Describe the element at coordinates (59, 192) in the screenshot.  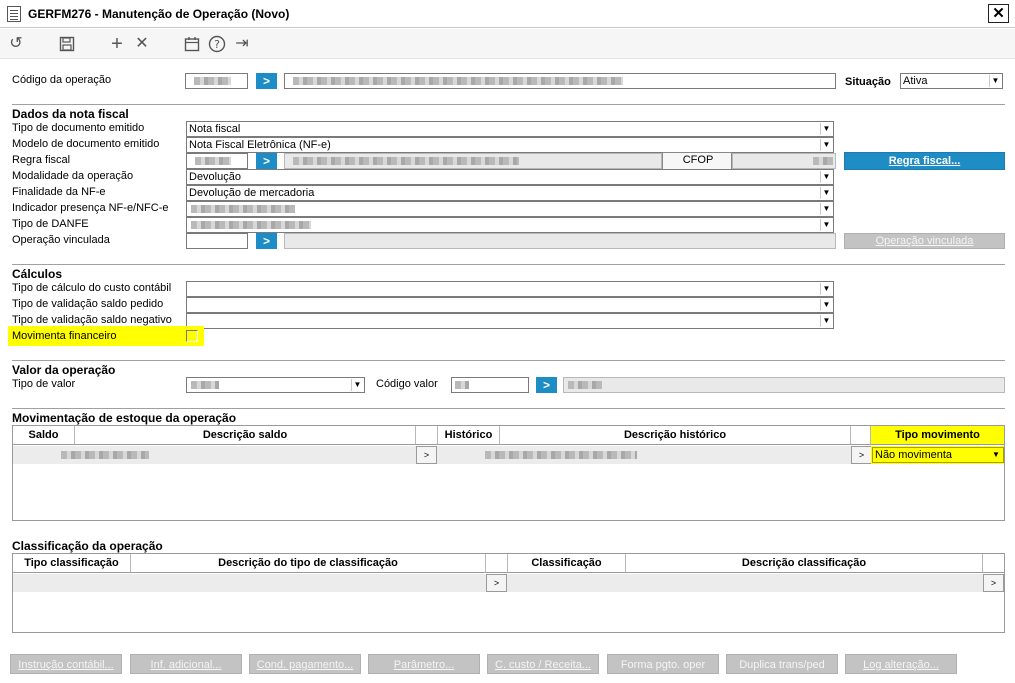
I see `finalidade-label: Finalidade da NF-e` at that location.